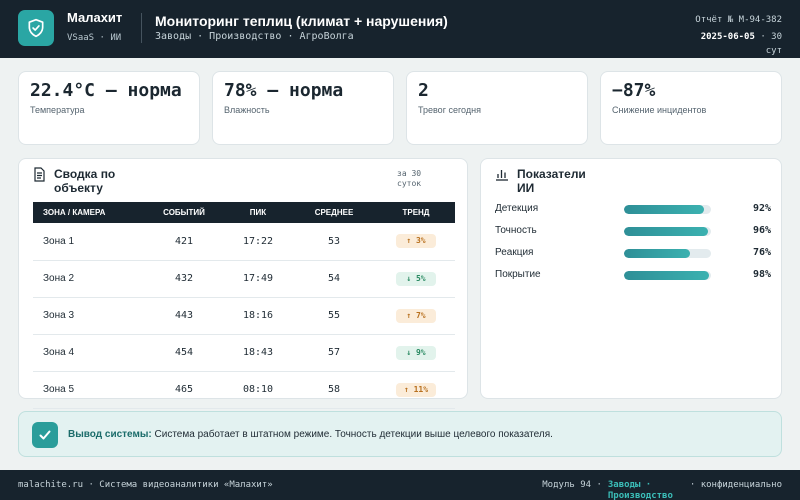  Describe the element at coordinates (334, 316) in the screenshot. I see `average-value: 55` at that location.